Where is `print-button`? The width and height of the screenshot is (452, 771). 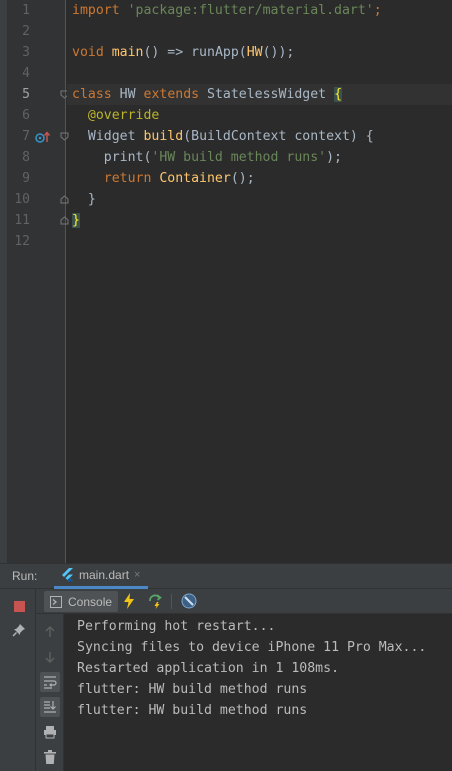
print-button is located at coordinates (50, 732).